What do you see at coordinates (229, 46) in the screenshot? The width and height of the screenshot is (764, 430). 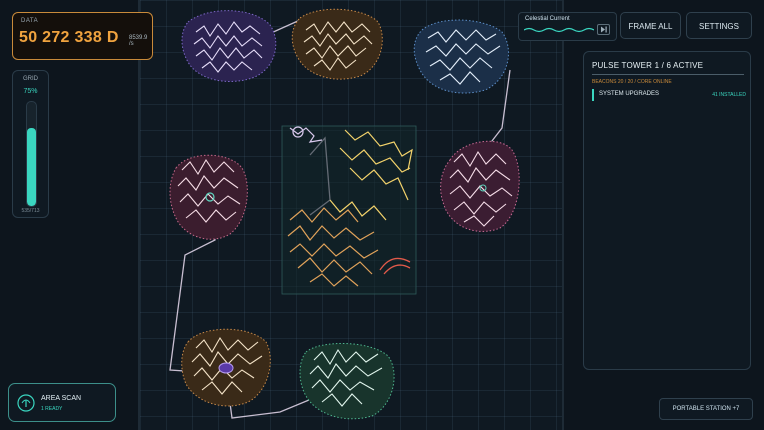 I see `node-cluster-purple` at bounding box center [229, 46].